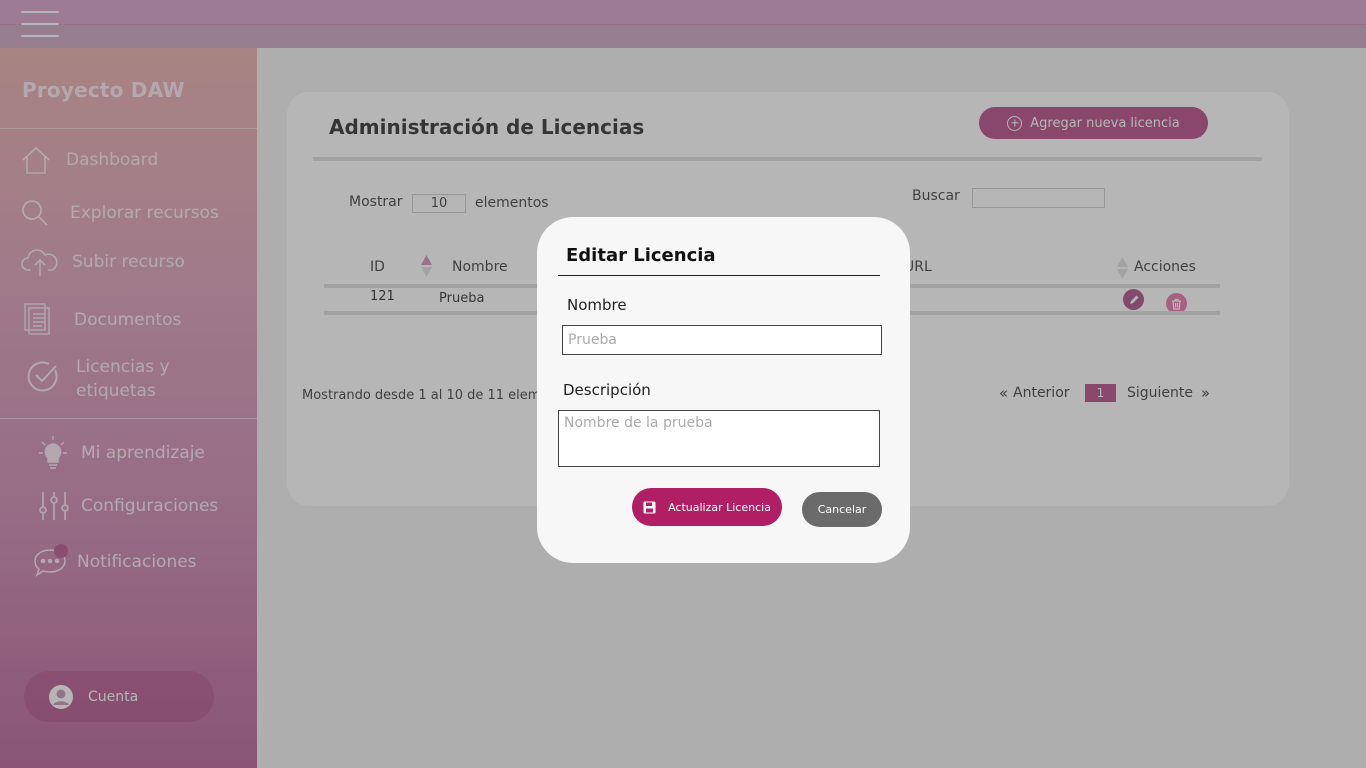 The image size is (1366, 768). I want to click on description-textarea, so click(719, 438).